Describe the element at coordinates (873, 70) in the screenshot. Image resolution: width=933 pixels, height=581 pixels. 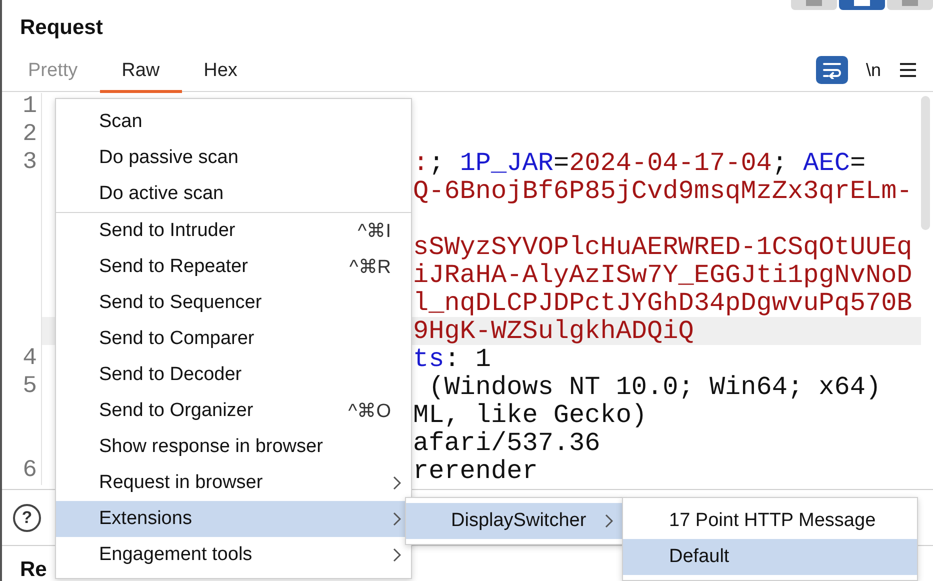
I see `newline-toggle: \n` at that location.